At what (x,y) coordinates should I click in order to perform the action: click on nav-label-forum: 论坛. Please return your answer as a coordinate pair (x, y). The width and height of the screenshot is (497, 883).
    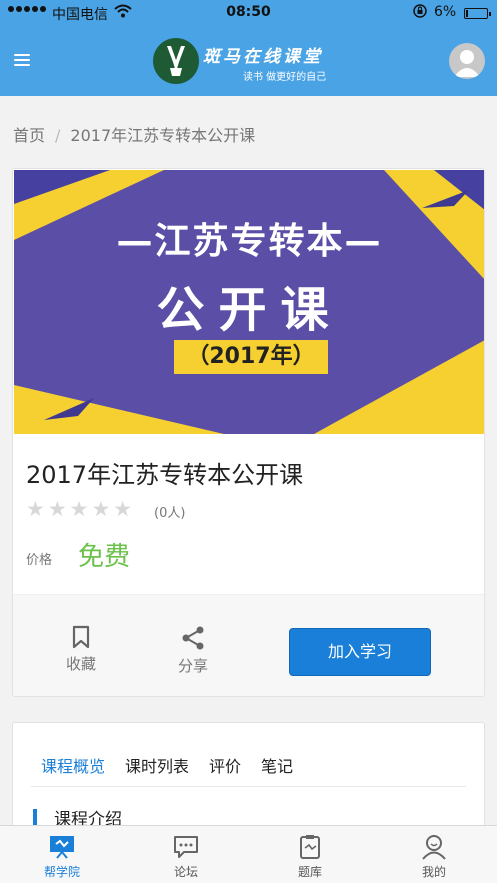
    Looking at the image, I should click on (185, 872).